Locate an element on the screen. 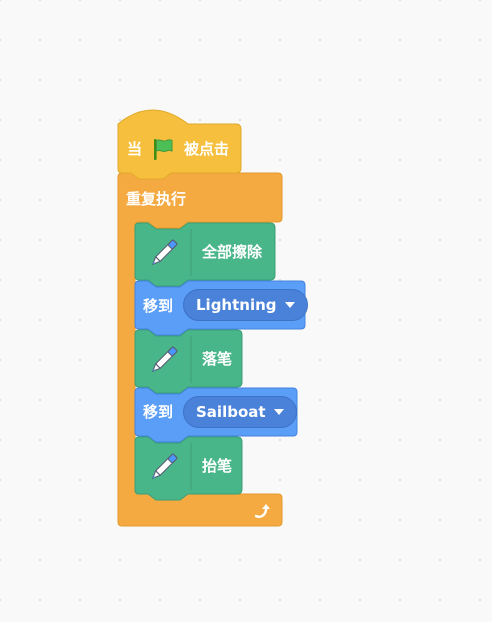 The height and width of the screenshot is (622, 492). goto-target-dropdown: Lightning is located at coordinates (245, 305).